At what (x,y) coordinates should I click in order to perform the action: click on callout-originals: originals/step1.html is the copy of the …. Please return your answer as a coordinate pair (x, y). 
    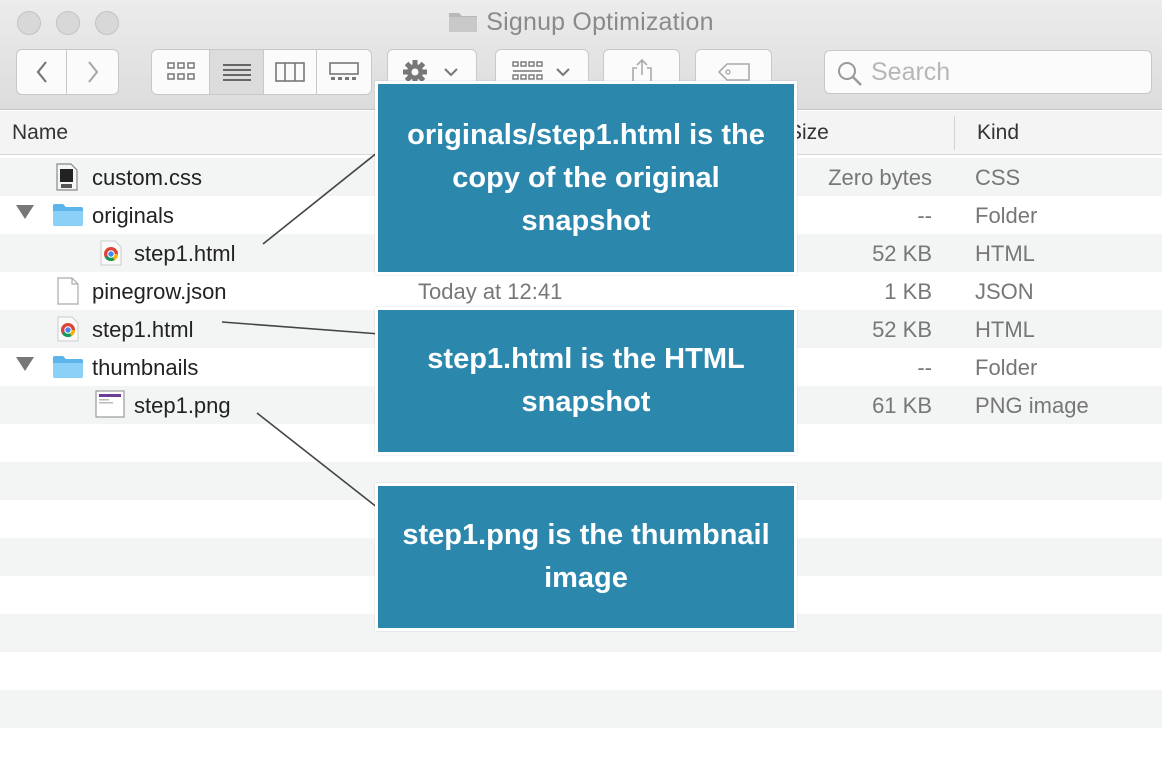
    Looking at the image, I should click on (586, 178).